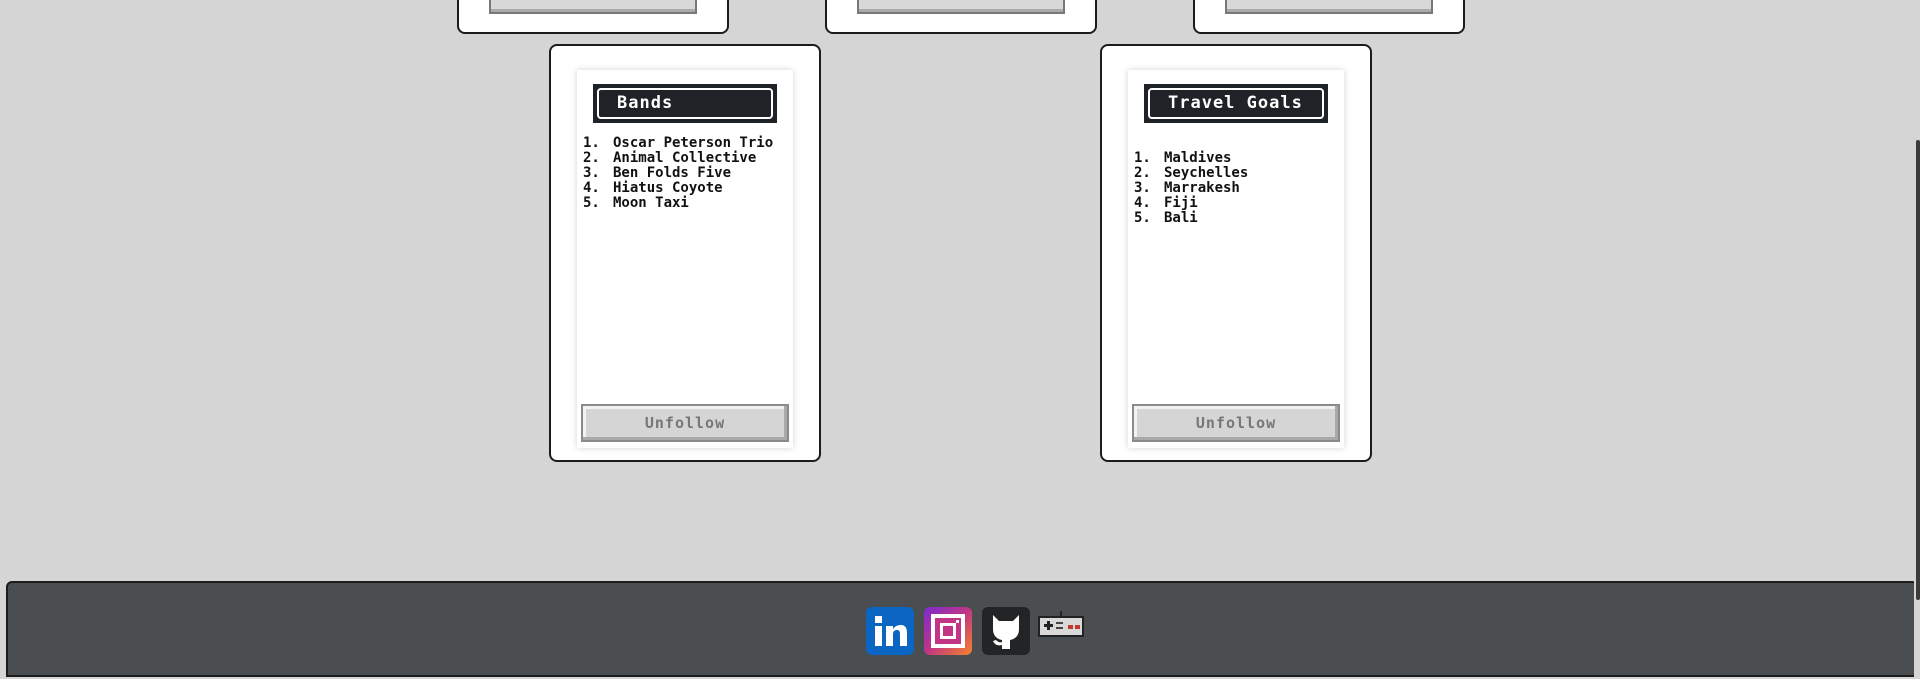  I want to click on list-item: 1. Maldives, so click(1183, 158).